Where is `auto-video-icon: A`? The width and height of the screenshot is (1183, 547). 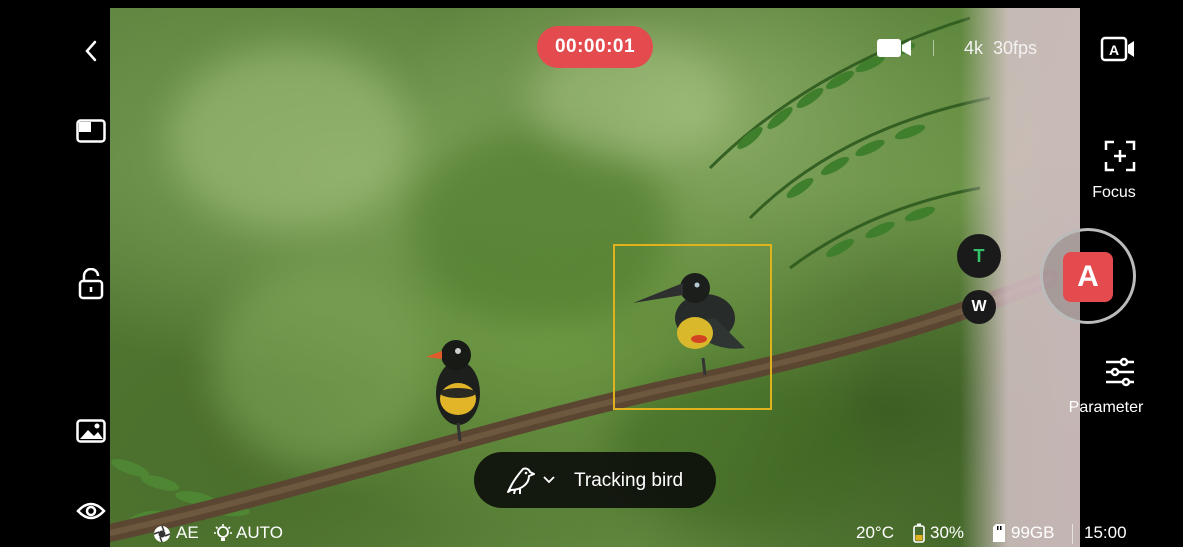
auto-video-icon: A is located at coordinates (1118, 49).